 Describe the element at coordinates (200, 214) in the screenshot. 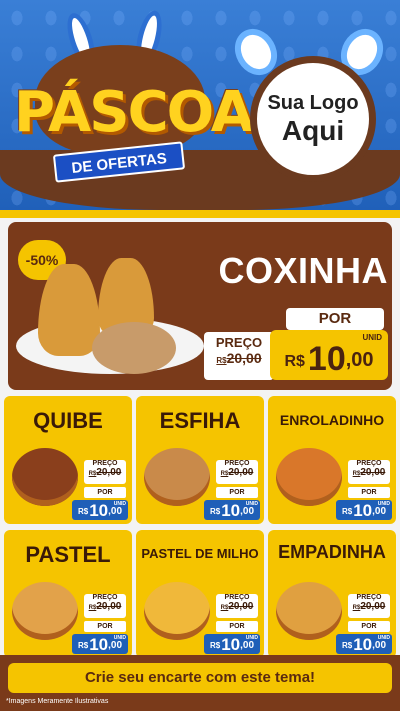

I see `yellow-divider` at that location.